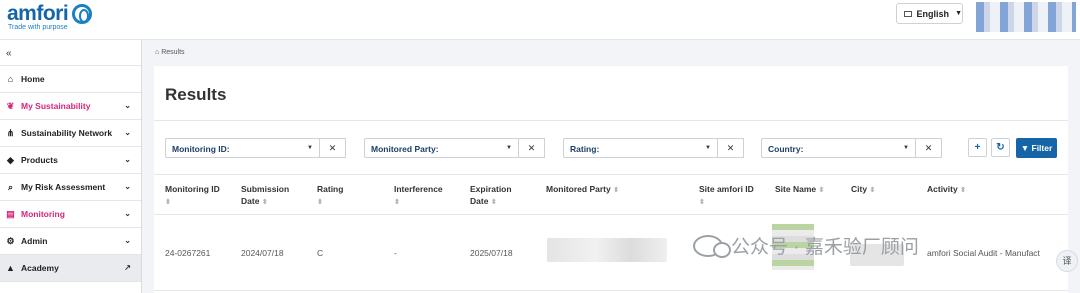 The height and width of the screenshot is (293, 1080). Describe the element at coordinates (81, 14) in the screenshot. I see `amfori-mark-icon` at that location.